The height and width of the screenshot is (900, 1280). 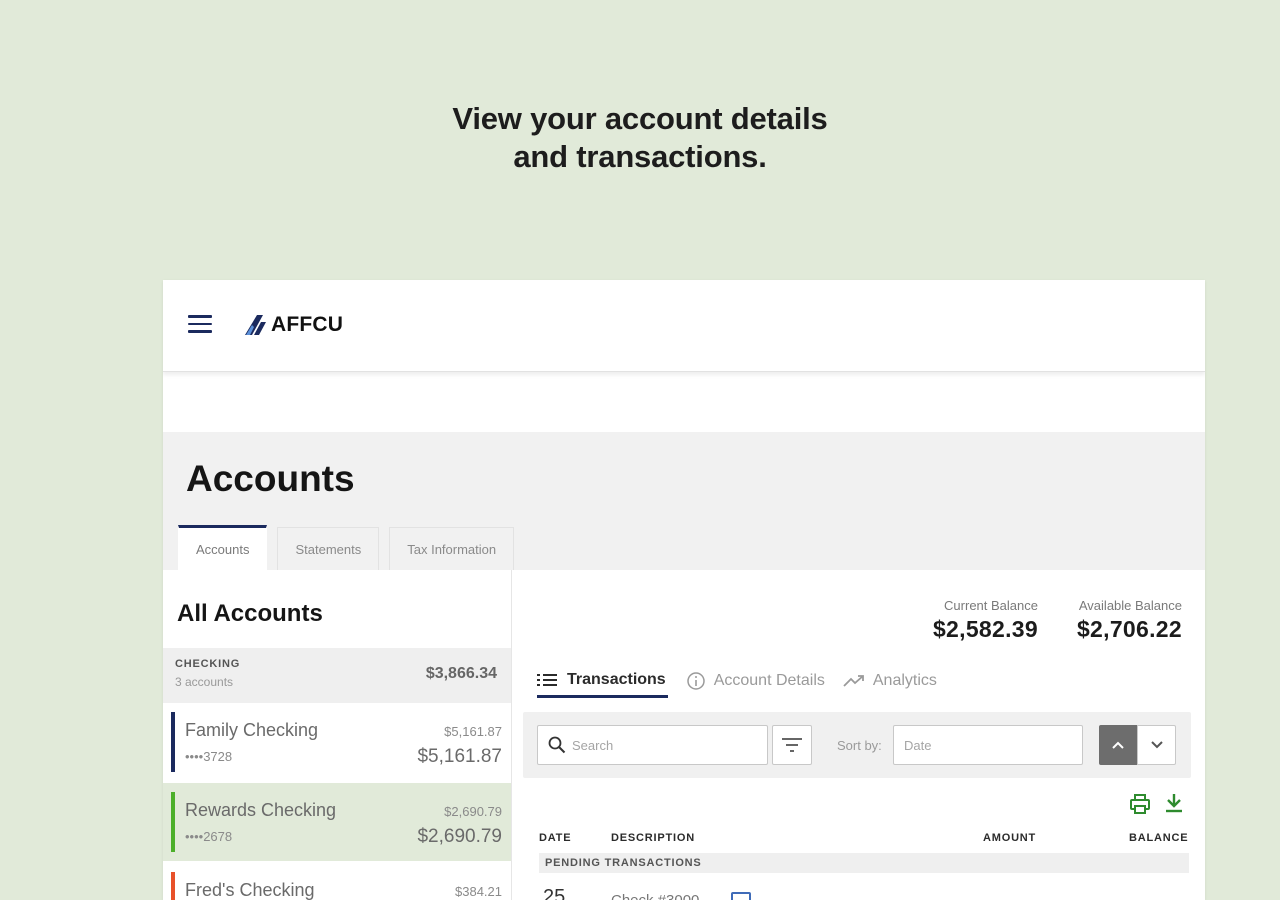 I want to click on brand-name: AFFCU, so click(x=307, y=324).